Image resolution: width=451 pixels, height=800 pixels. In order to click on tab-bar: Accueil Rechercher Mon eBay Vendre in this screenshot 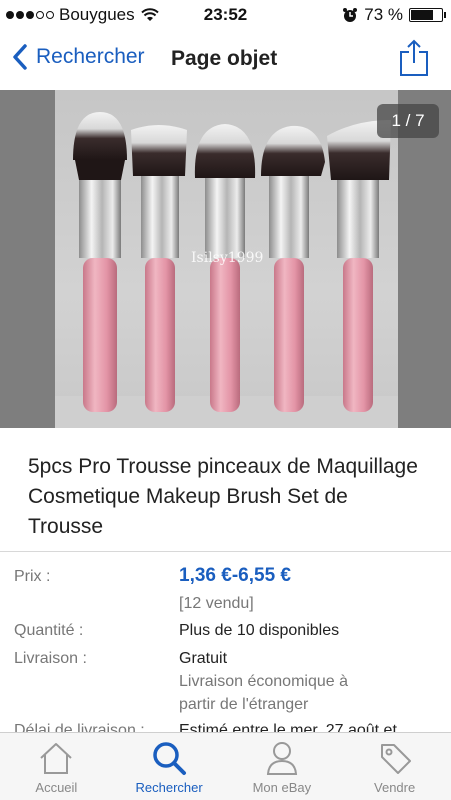, I will do `click(225, 766)`.